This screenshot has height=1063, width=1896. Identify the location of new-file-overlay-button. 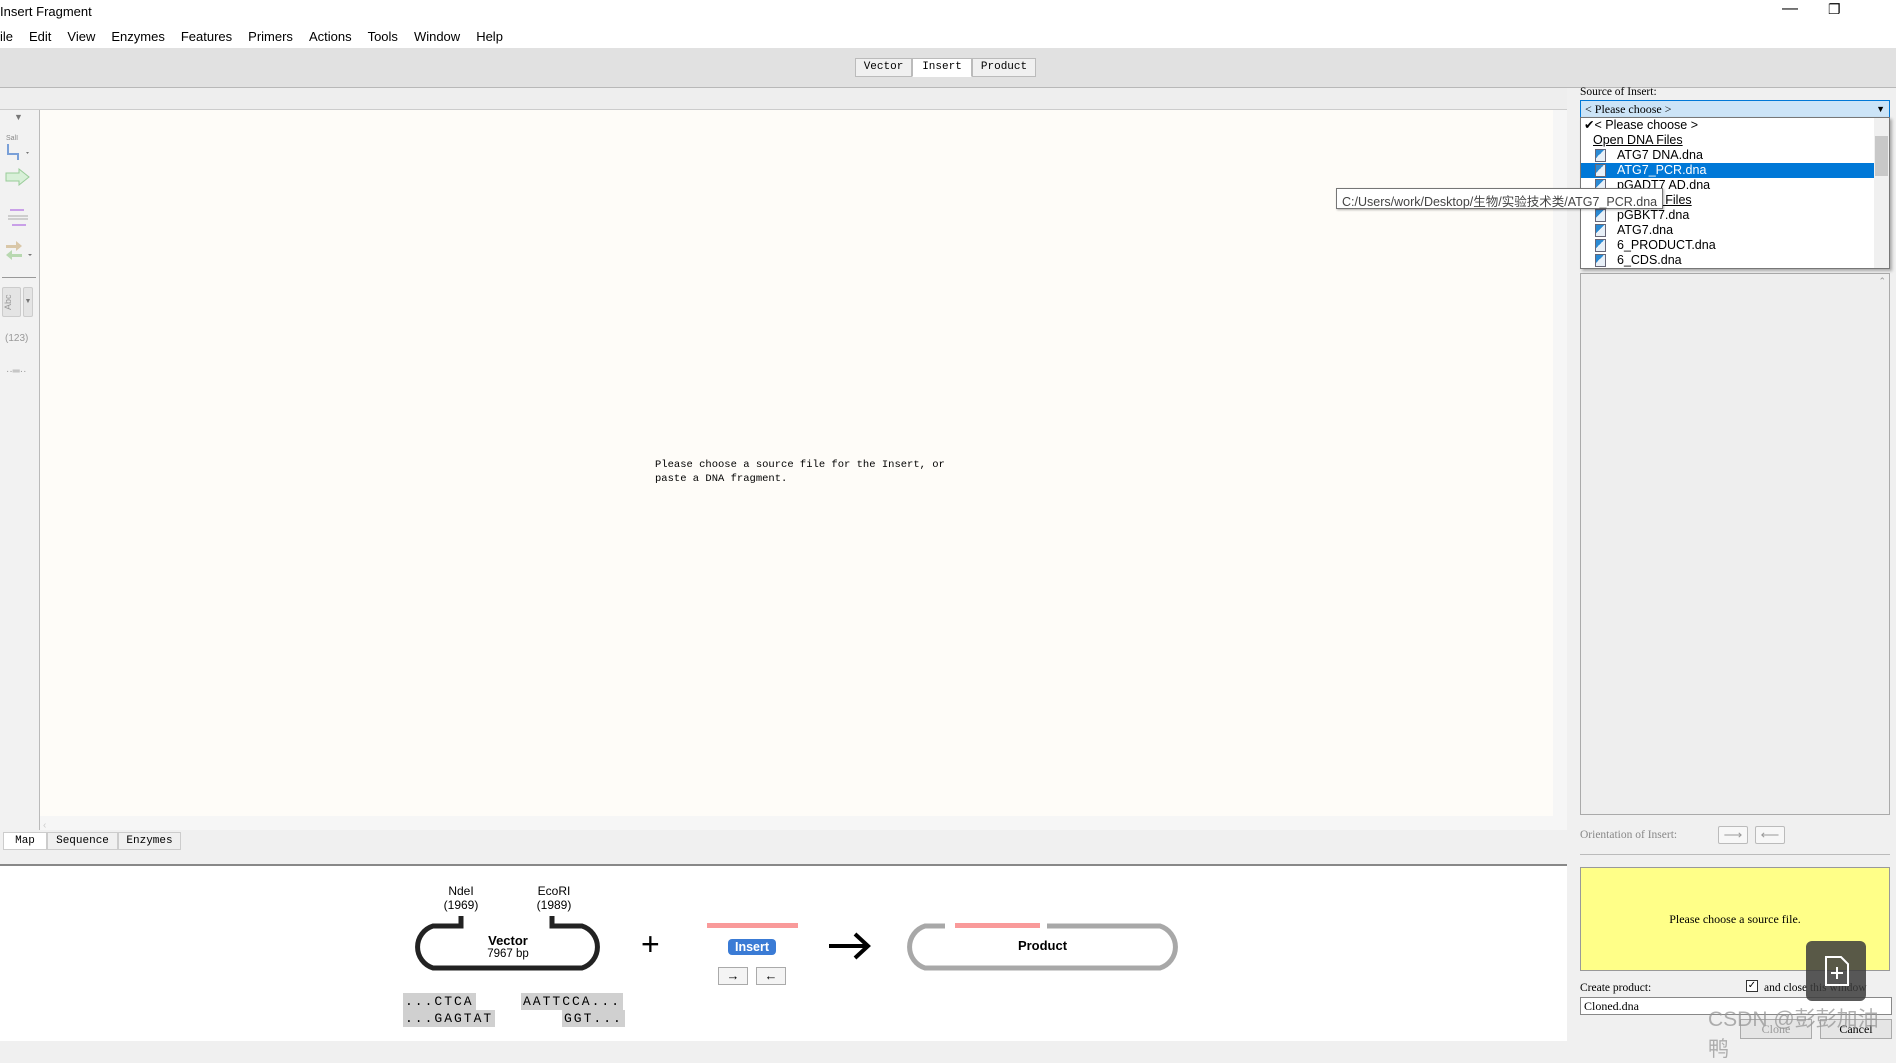
(1836, 971).